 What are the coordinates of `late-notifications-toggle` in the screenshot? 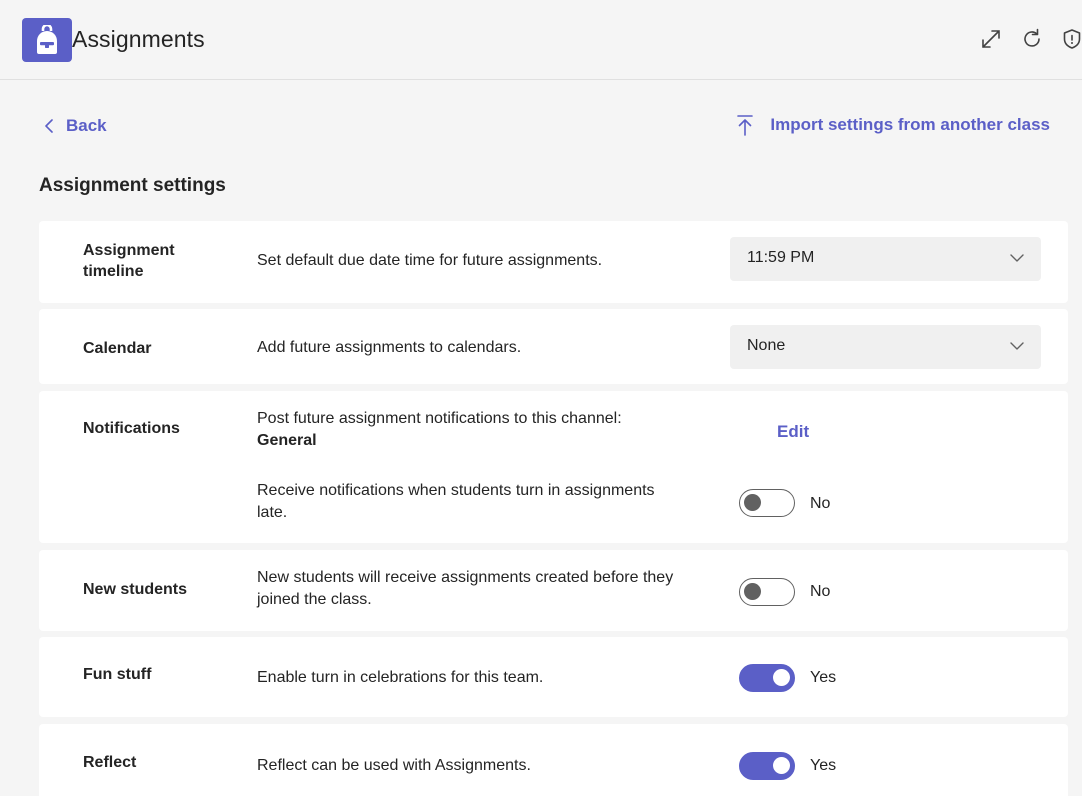 It's located at (767, 503).